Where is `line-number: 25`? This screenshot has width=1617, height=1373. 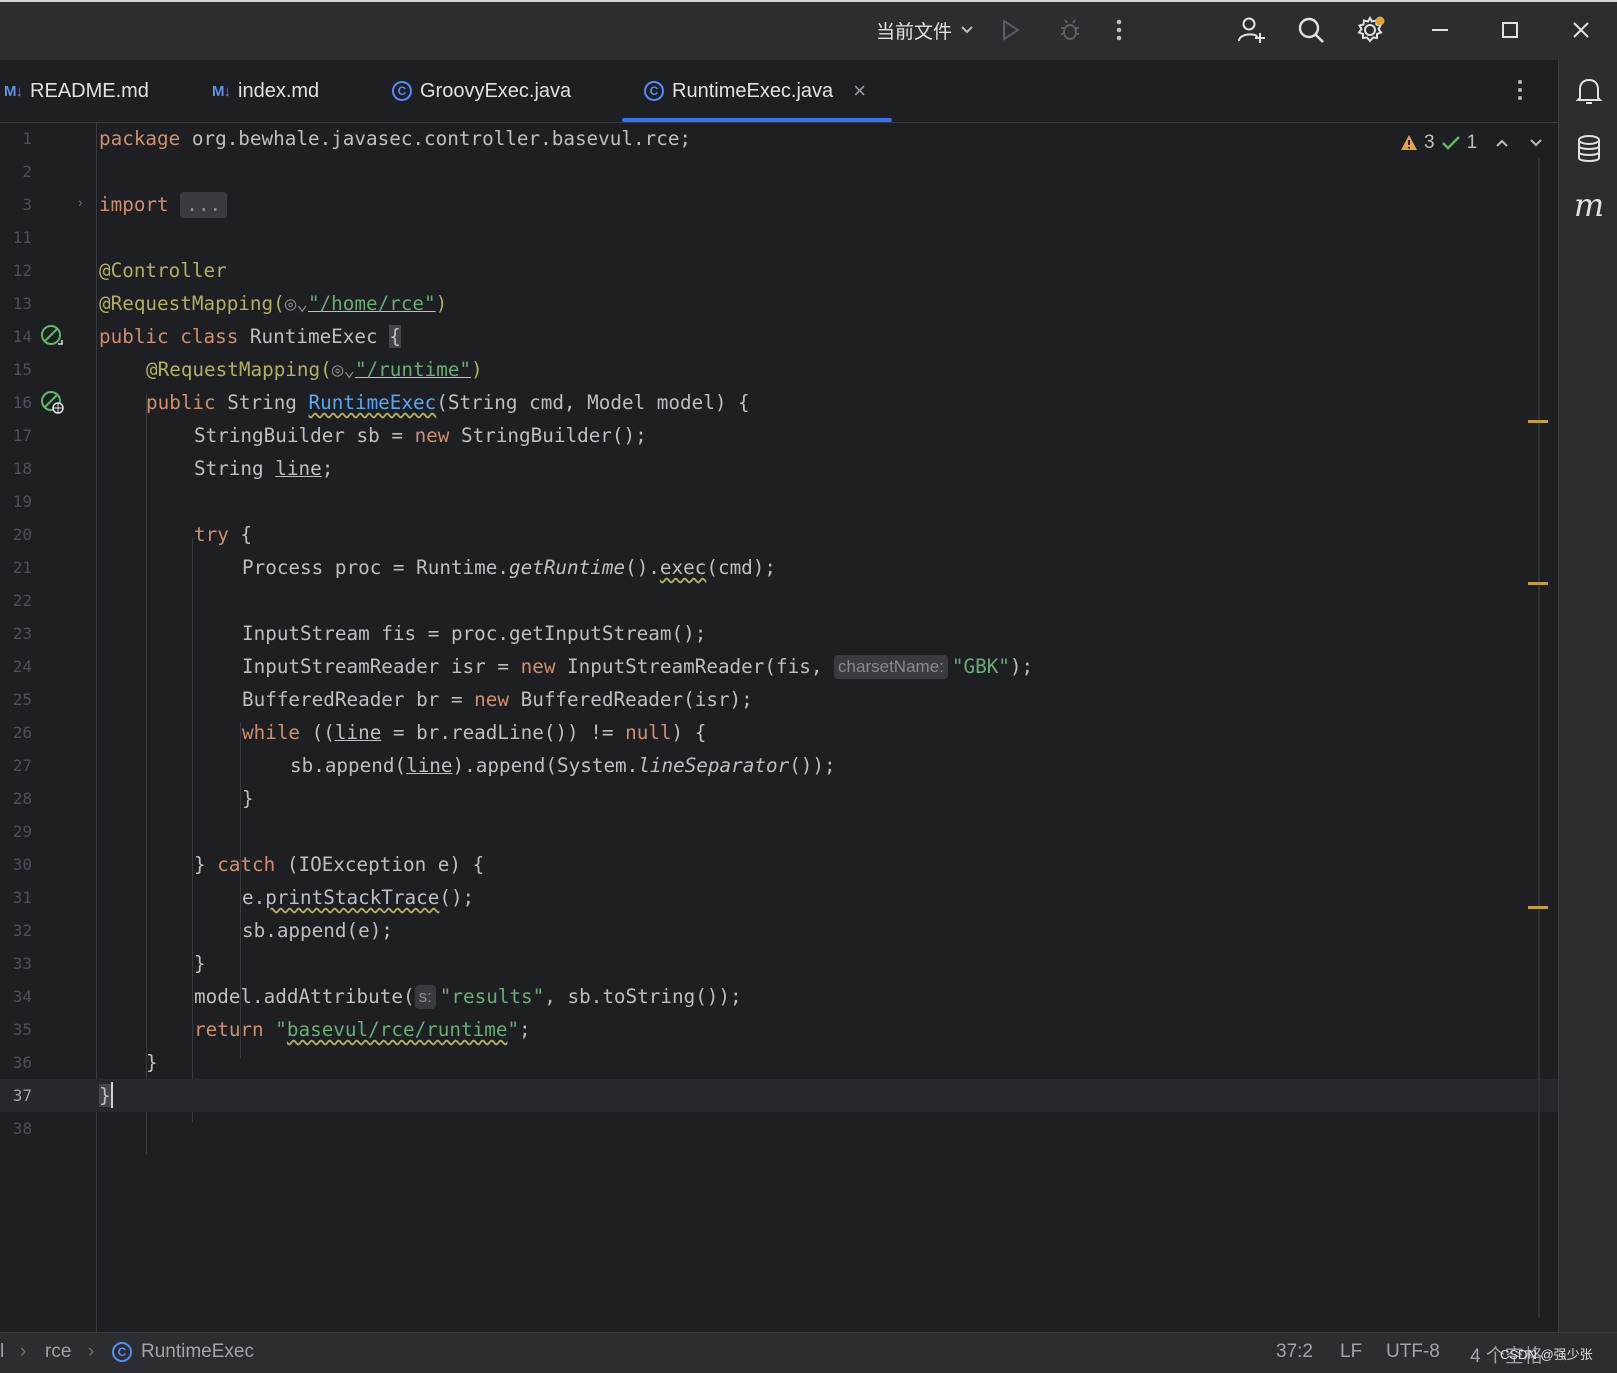 line-number: 25 is located at coordinates (22, 699).